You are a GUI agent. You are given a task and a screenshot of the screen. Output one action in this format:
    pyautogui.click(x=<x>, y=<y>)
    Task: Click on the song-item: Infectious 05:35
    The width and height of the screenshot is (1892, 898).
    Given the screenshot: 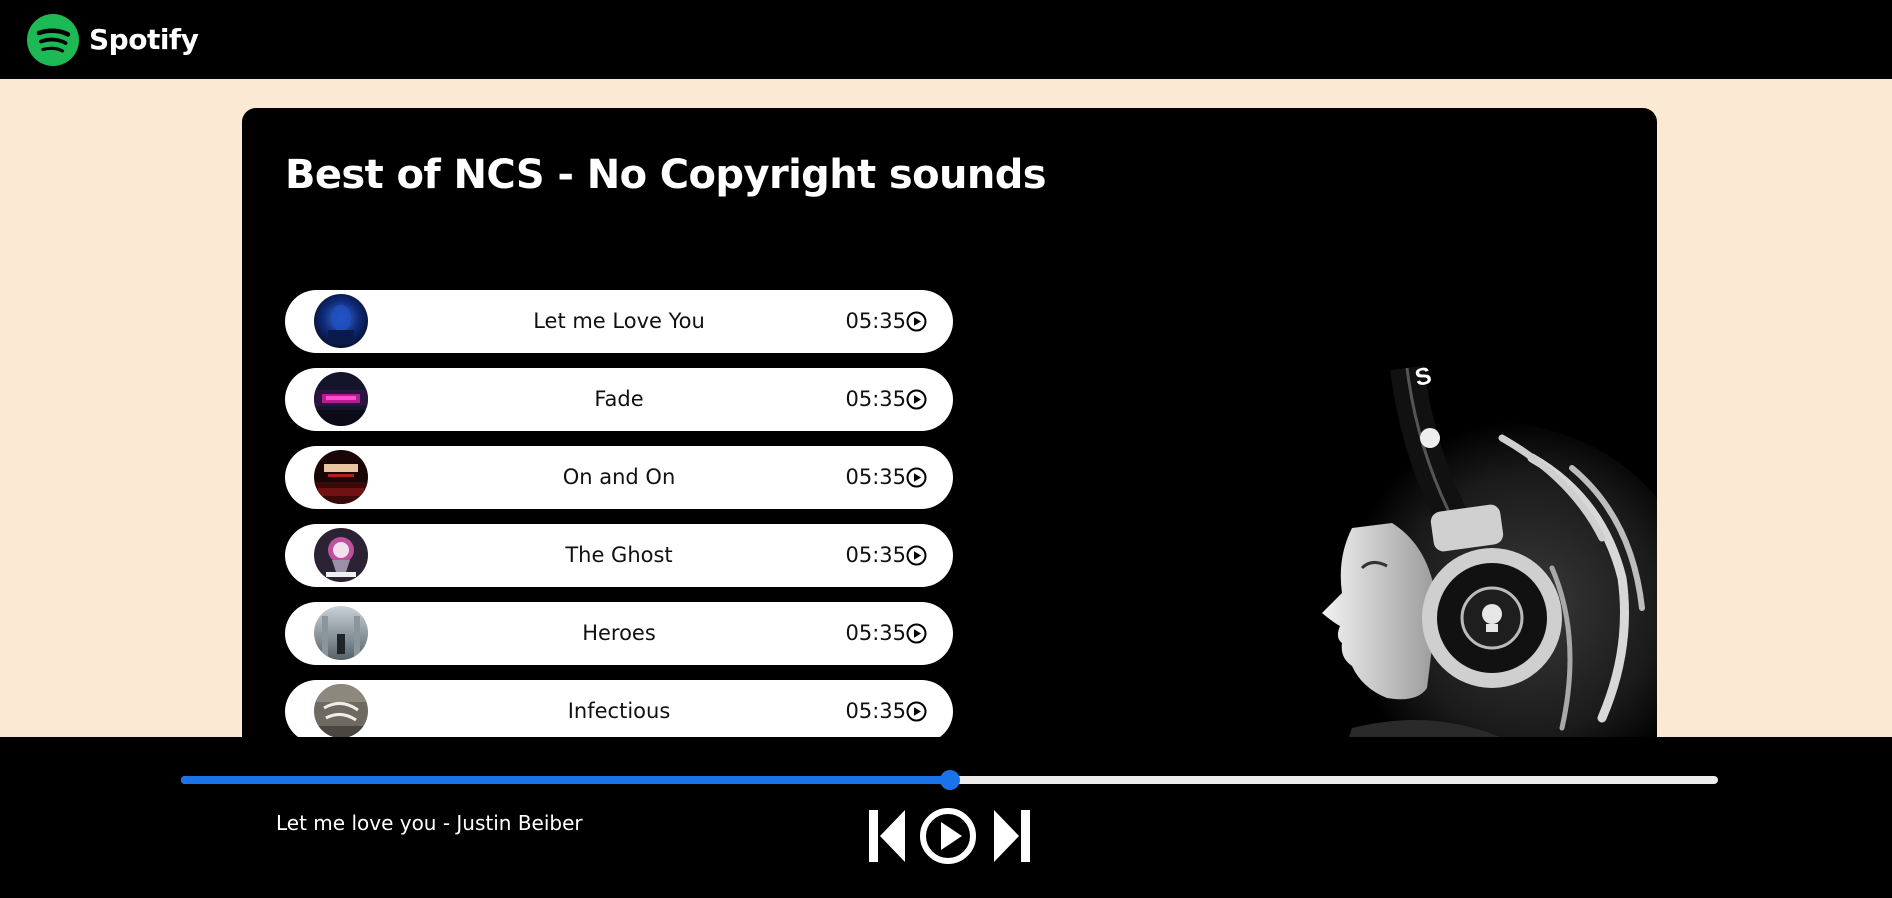 What is the action you would take?
    pyautogui.click(x=619, y=711)
    